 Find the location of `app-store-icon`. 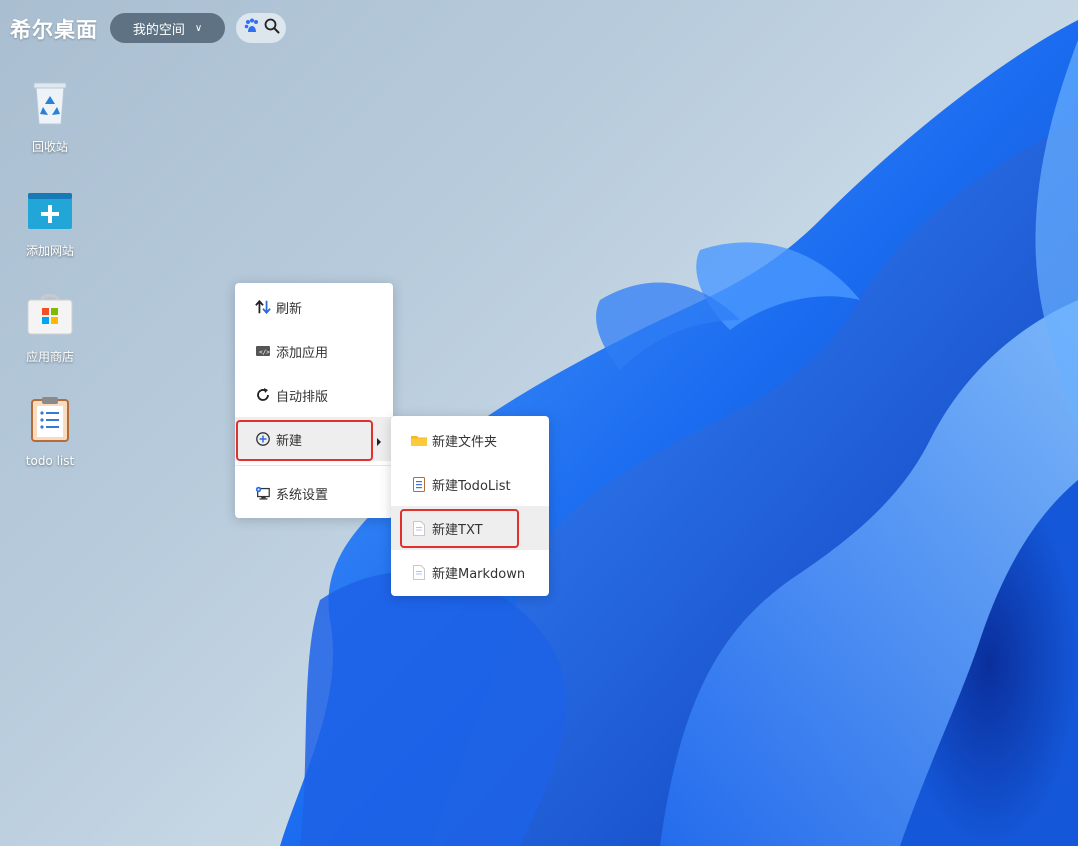

app-store-icon is located at coordinates (50, 315).